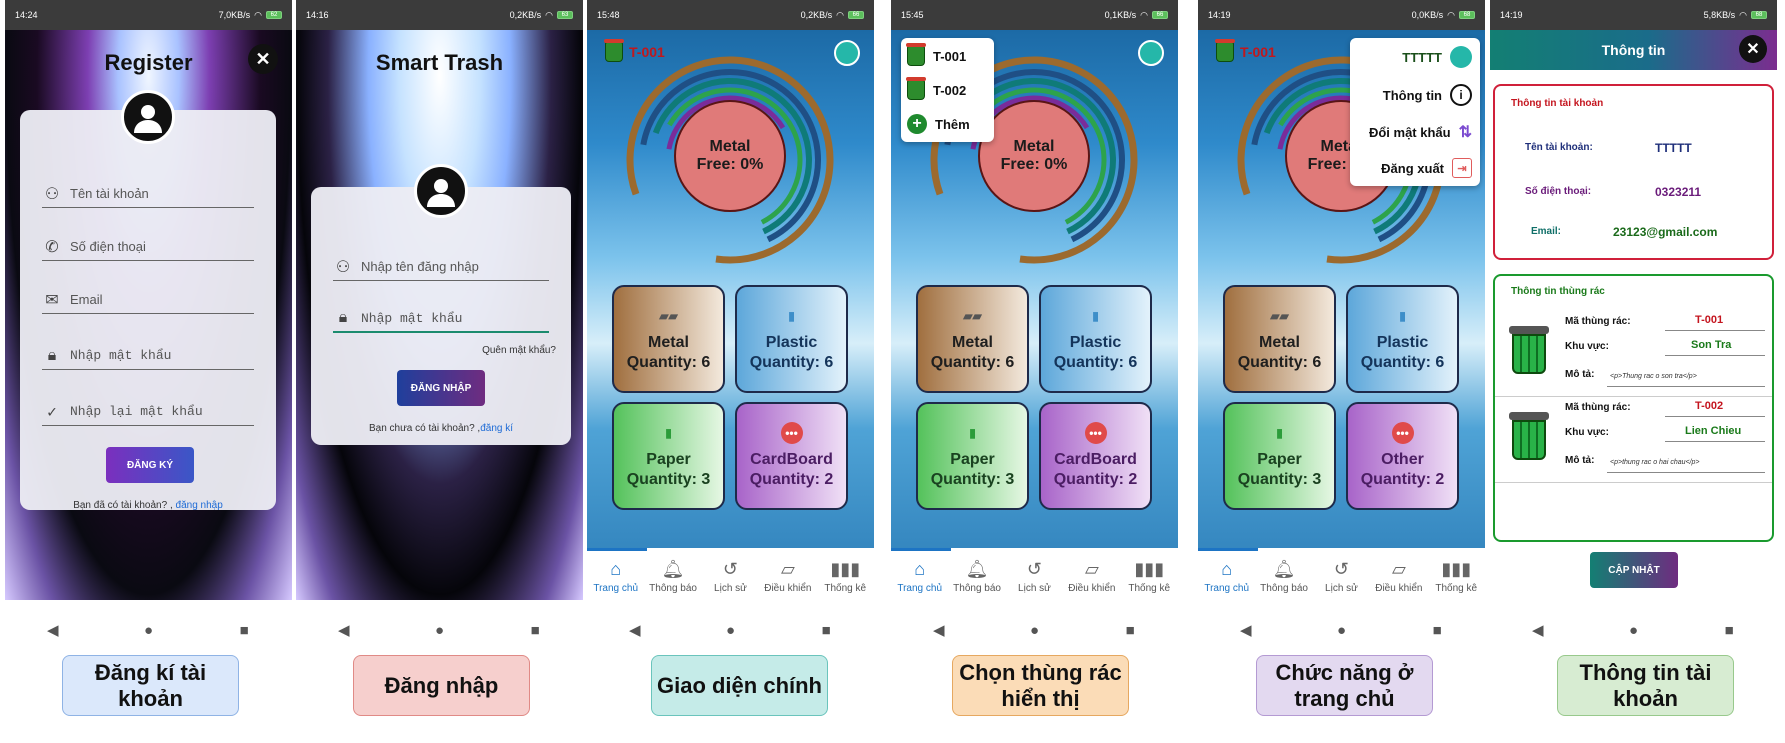 Image resolution: width=1785 pixels, height=743 pixels. I want to click on menu-item-bin-1: T-001, so click(947, 54).